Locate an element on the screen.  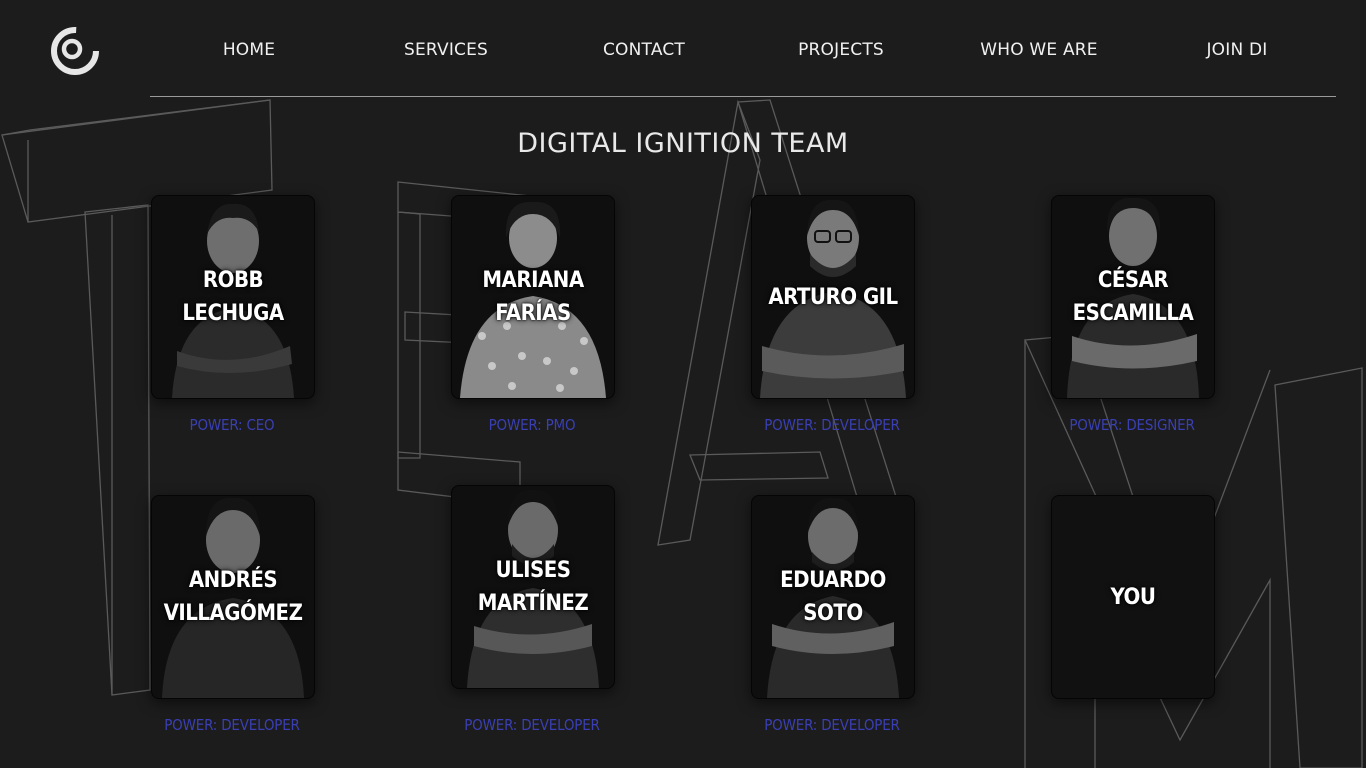
member-name: YOU is located at coordinates (1133, 597).